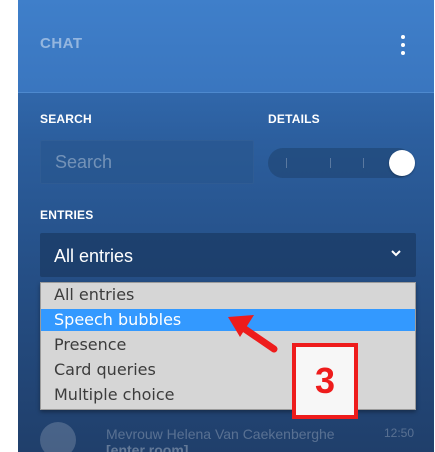 Image resolution: width=435 pixels, height=452 pixels. I want to click on details-label: DETAILS, so click(294, 119).